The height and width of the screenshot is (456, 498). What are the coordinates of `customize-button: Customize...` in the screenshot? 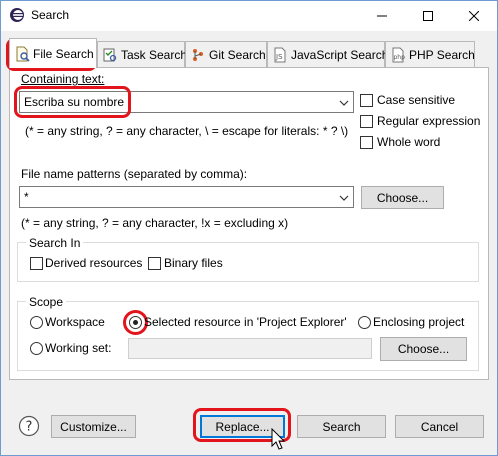 It's located at (93, 426).